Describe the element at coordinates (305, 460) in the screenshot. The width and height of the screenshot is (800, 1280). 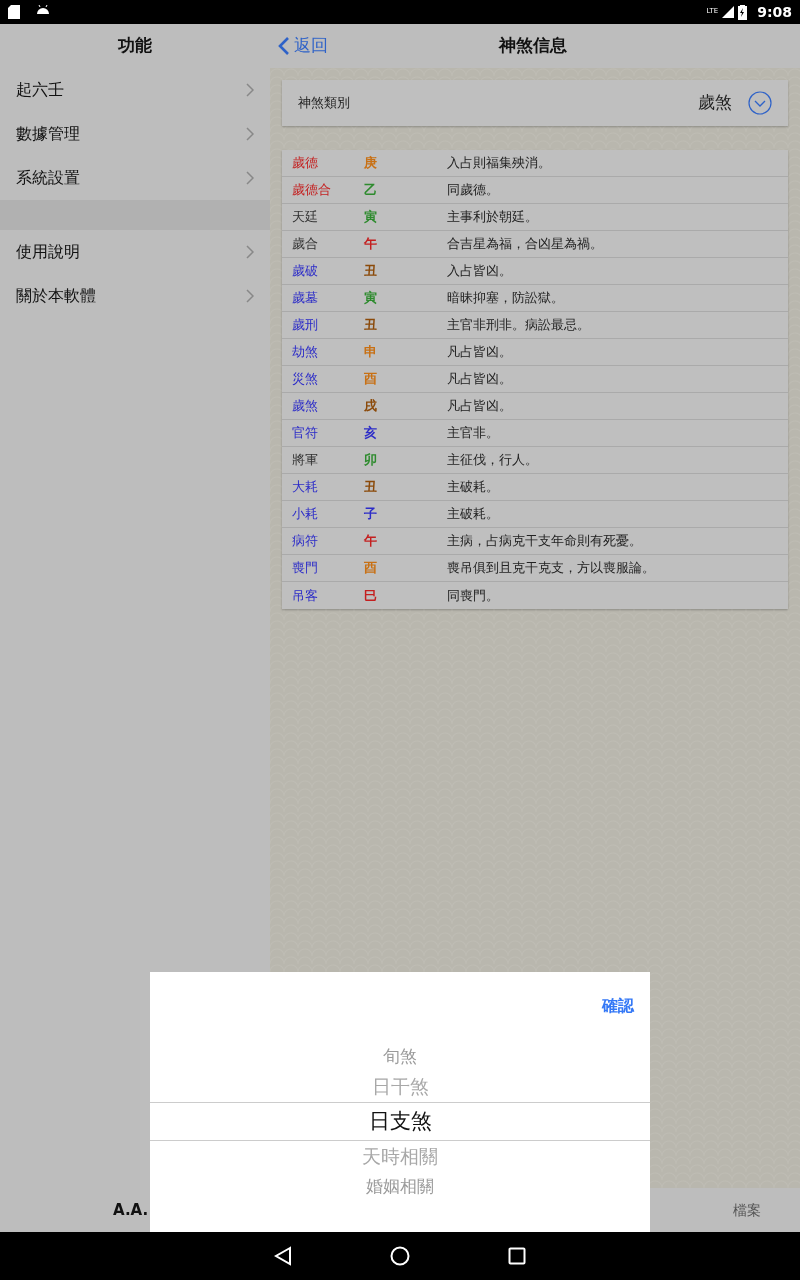
I see `table-cell-text: 將軍` at that location.